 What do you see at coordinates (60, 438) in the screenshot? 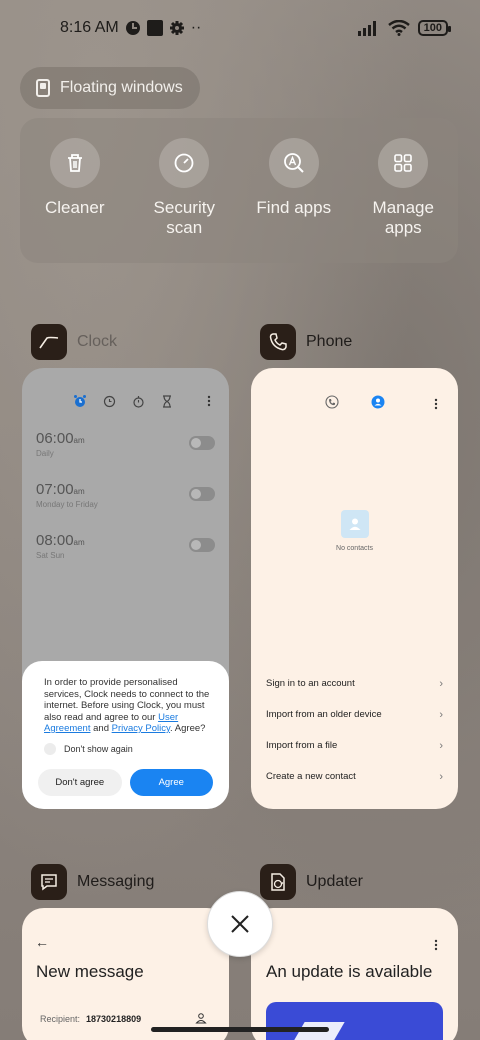
I see `alarm-time: 06:00am` at bounding box center [60, 438].